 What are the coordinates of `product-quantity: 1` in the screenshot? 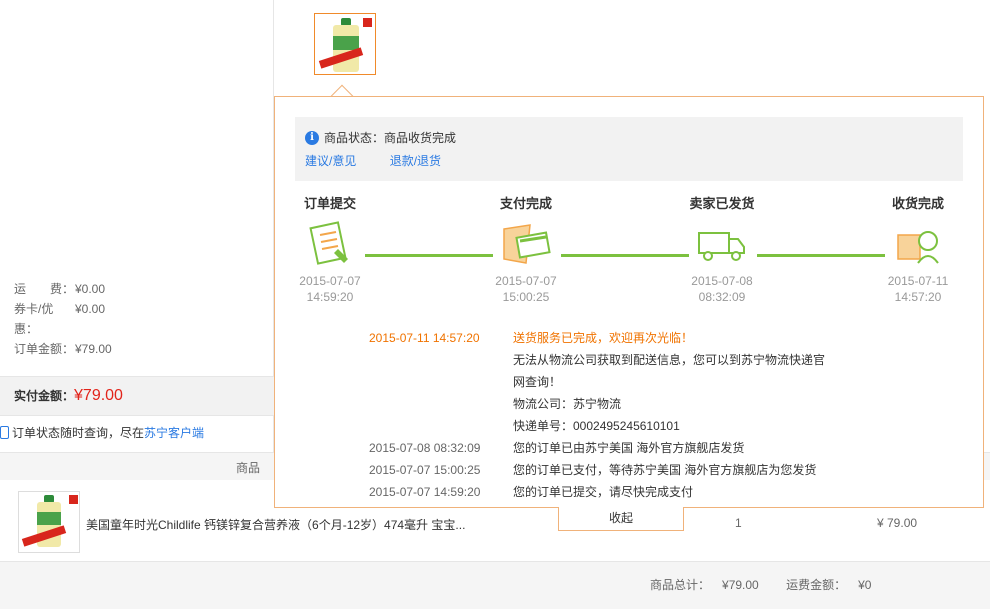 It's located at (738, 523).